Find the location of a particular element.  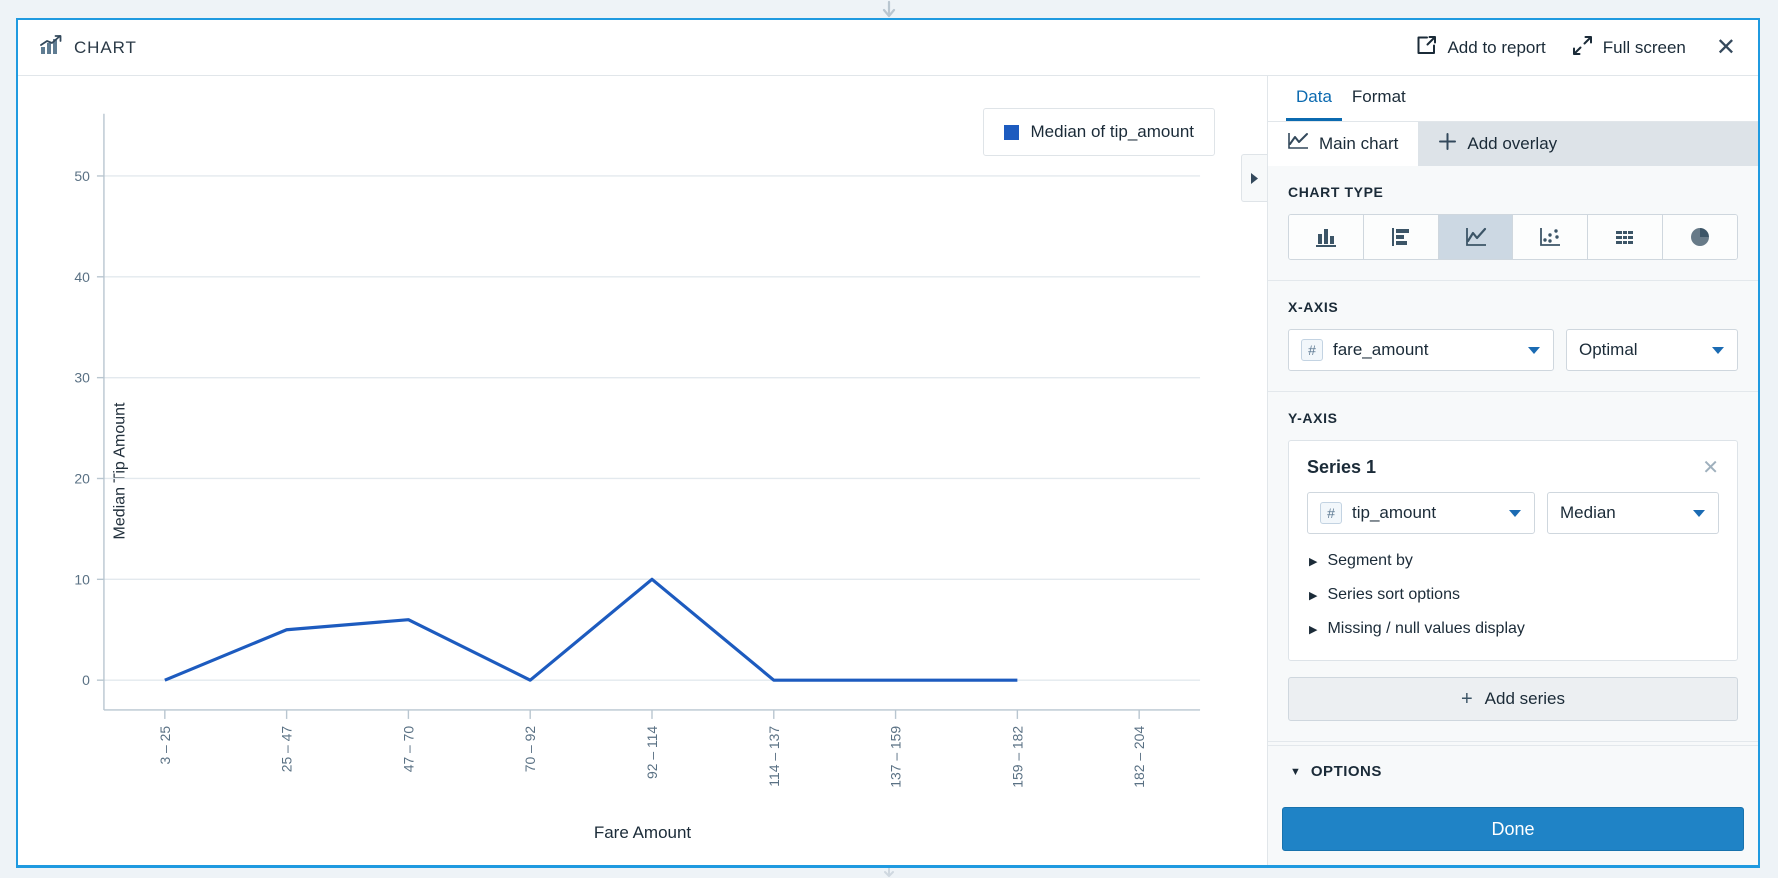

x-tick-label: 70 – 92 is located at coordinates (530, 749).